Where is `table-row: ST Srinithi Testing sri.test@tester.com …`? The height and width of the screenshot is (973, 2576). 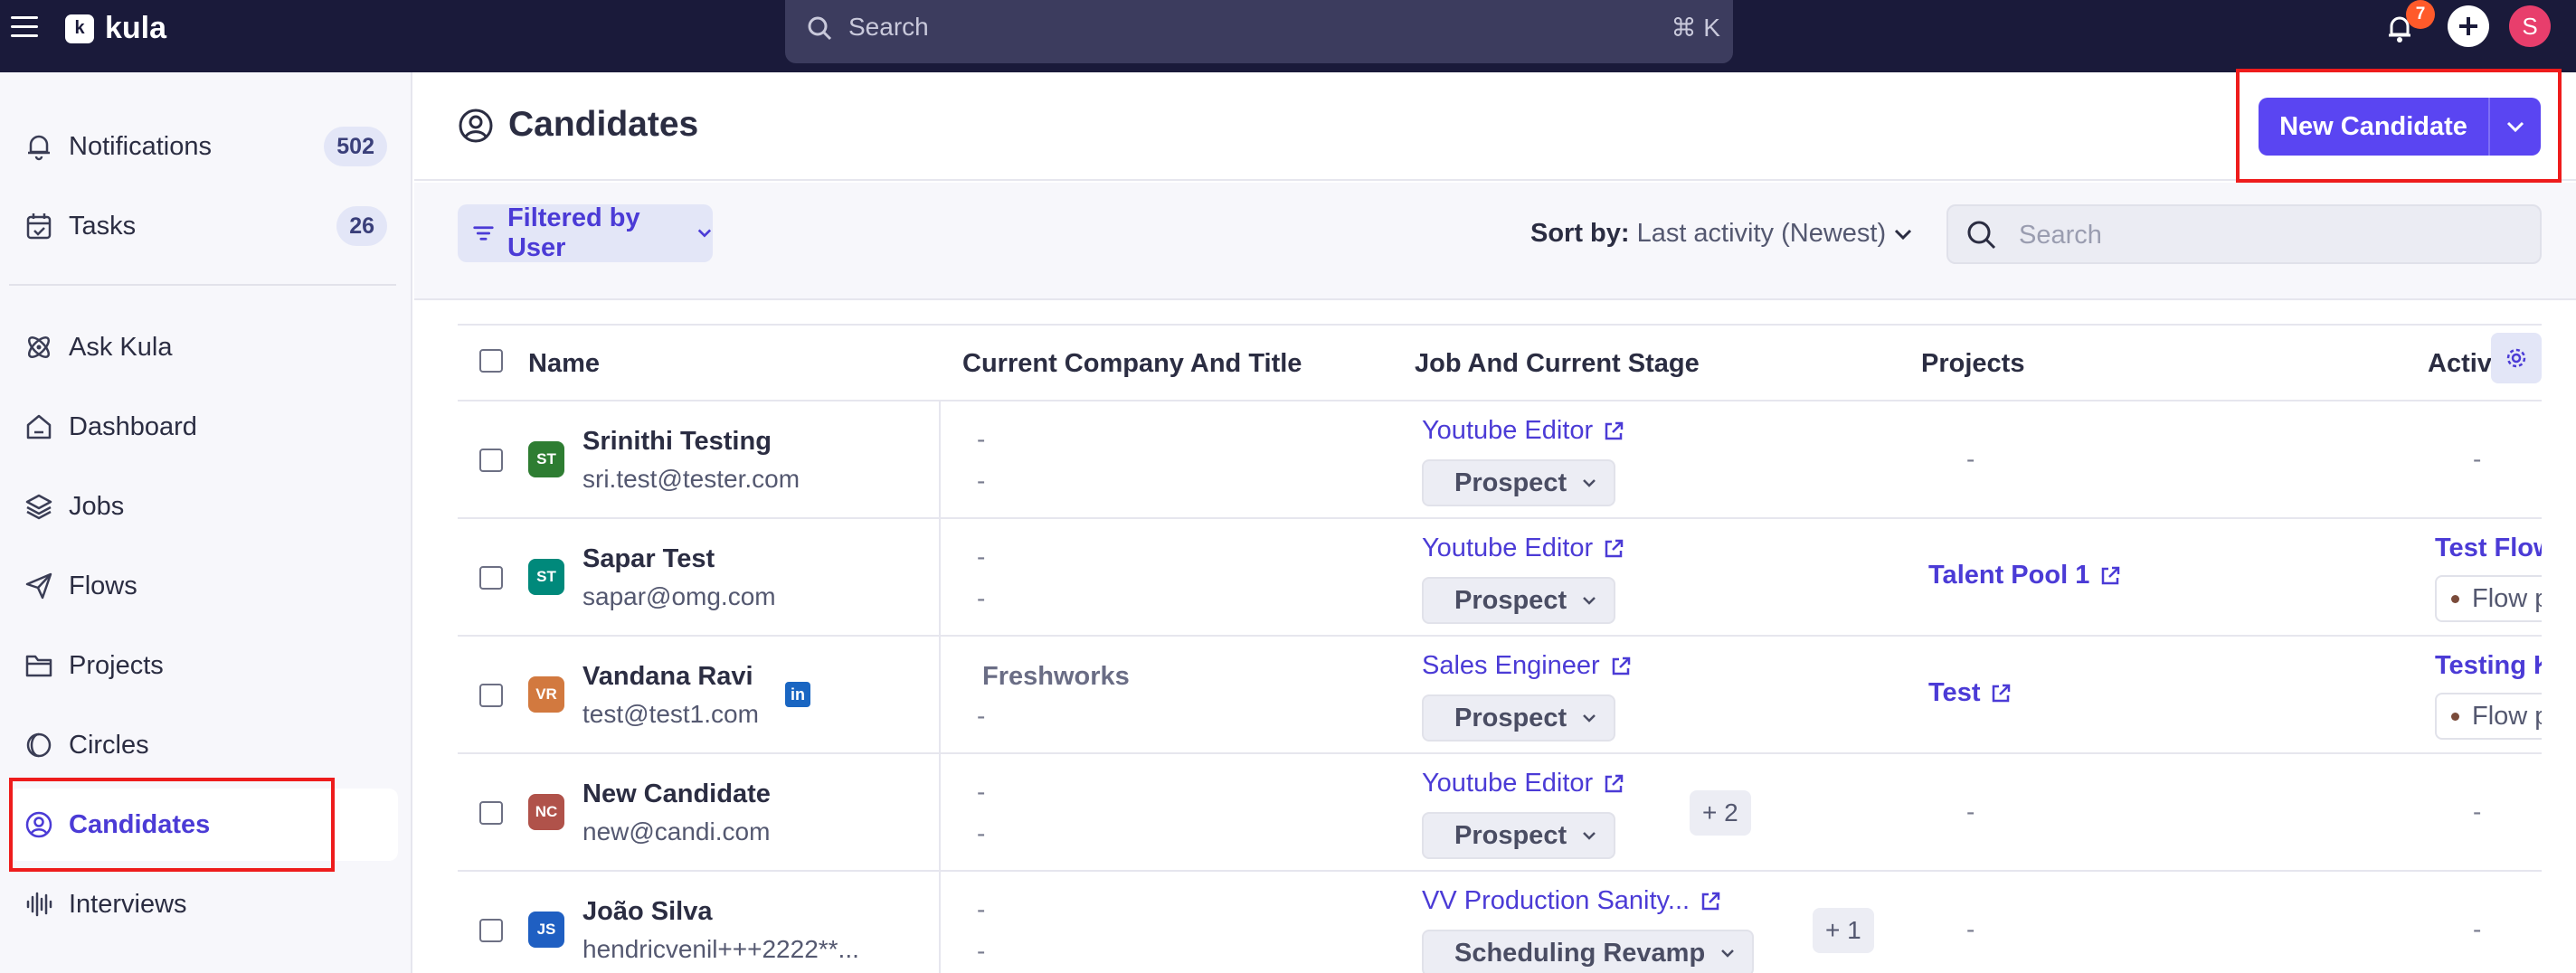
table-row: ST Srinithi Testing sri.test@tester.com … is located at coordinates (1500, 460).